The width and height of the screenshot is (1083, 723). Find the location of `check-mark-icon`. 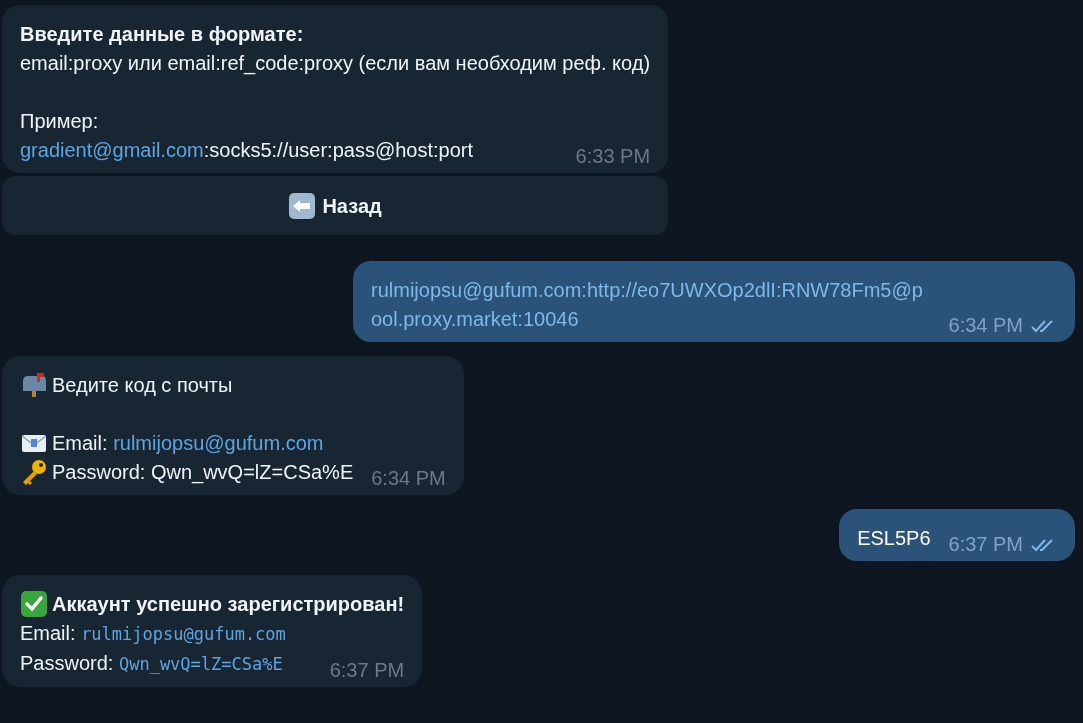

check-mark-icon is located at coordinates (34, 604).